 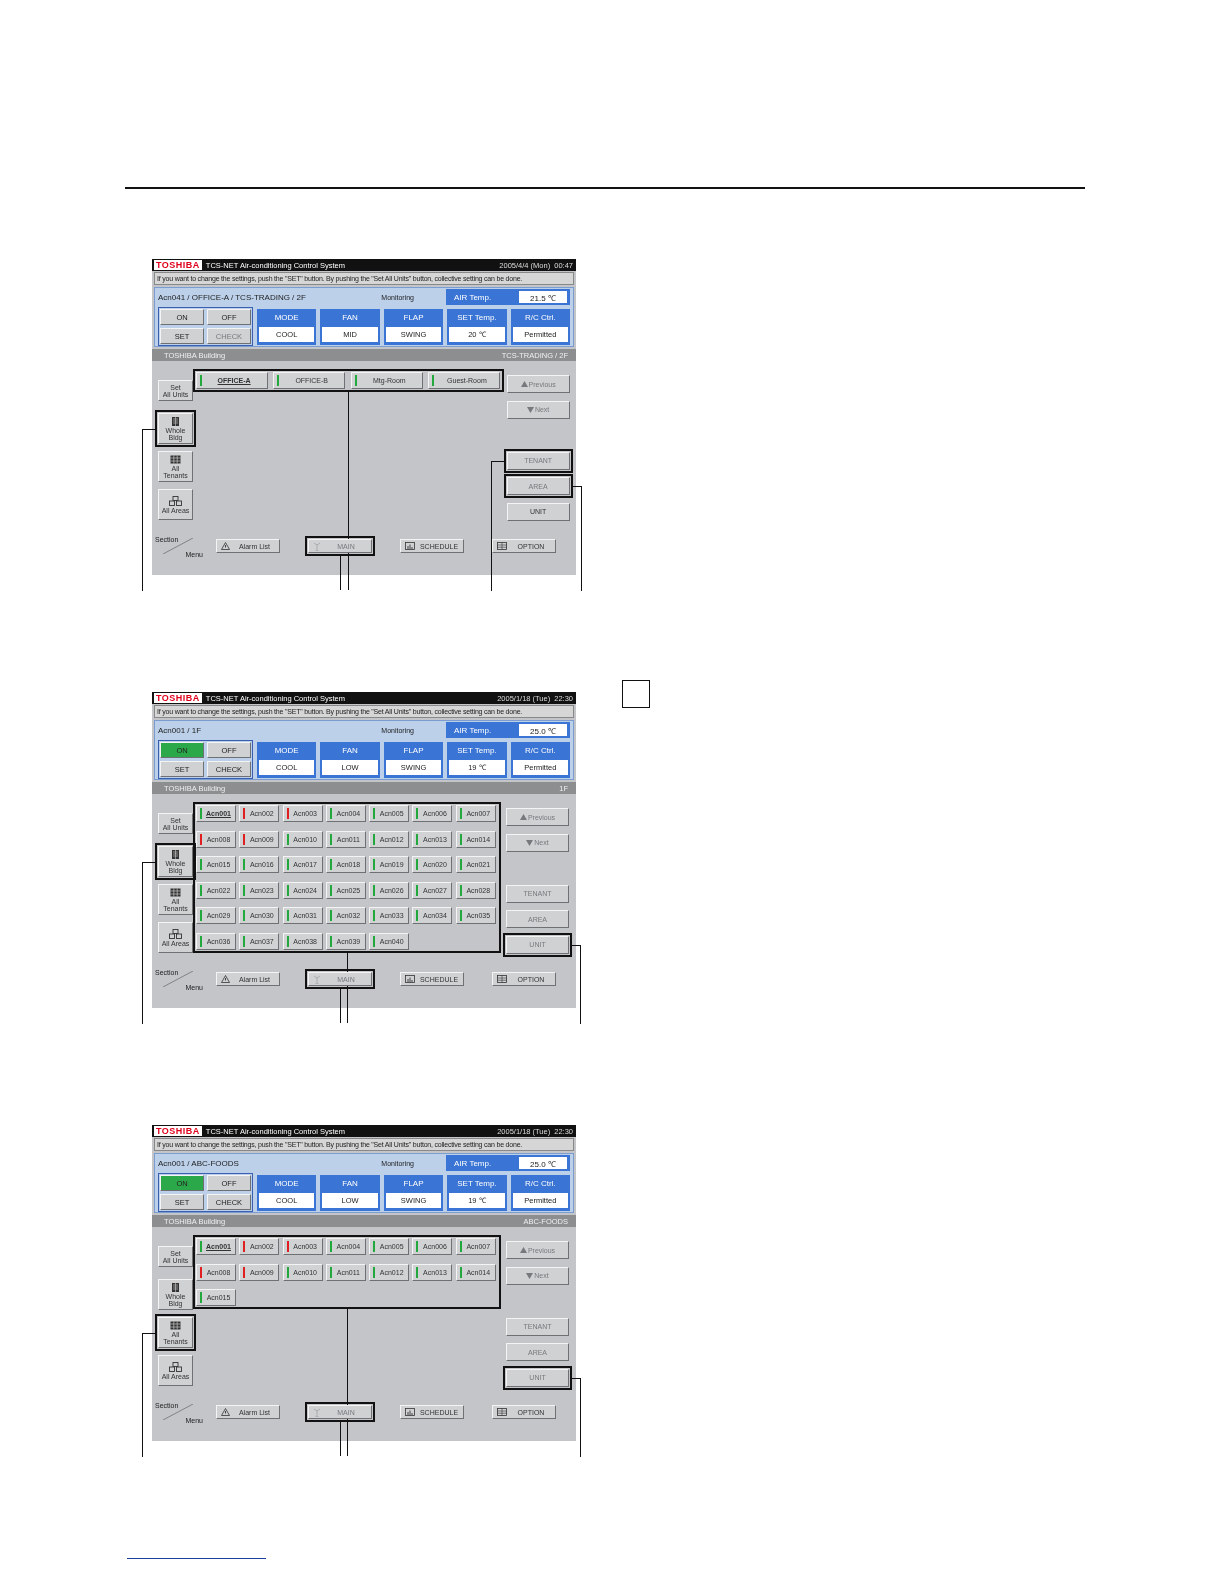 I want to click on unit-name: Acn041 / OFFICE-A / TCS-TRADING / 2F, so click(x=232, y=297).